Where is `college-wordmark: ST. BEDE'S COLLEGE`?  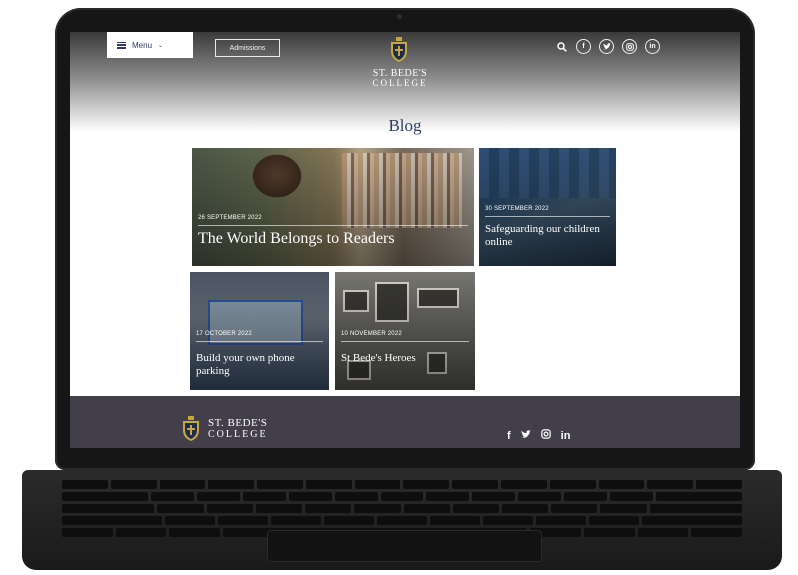 college-wordmark: ST. BEDE'S COLLEGE is located at coordinates (400, 78).